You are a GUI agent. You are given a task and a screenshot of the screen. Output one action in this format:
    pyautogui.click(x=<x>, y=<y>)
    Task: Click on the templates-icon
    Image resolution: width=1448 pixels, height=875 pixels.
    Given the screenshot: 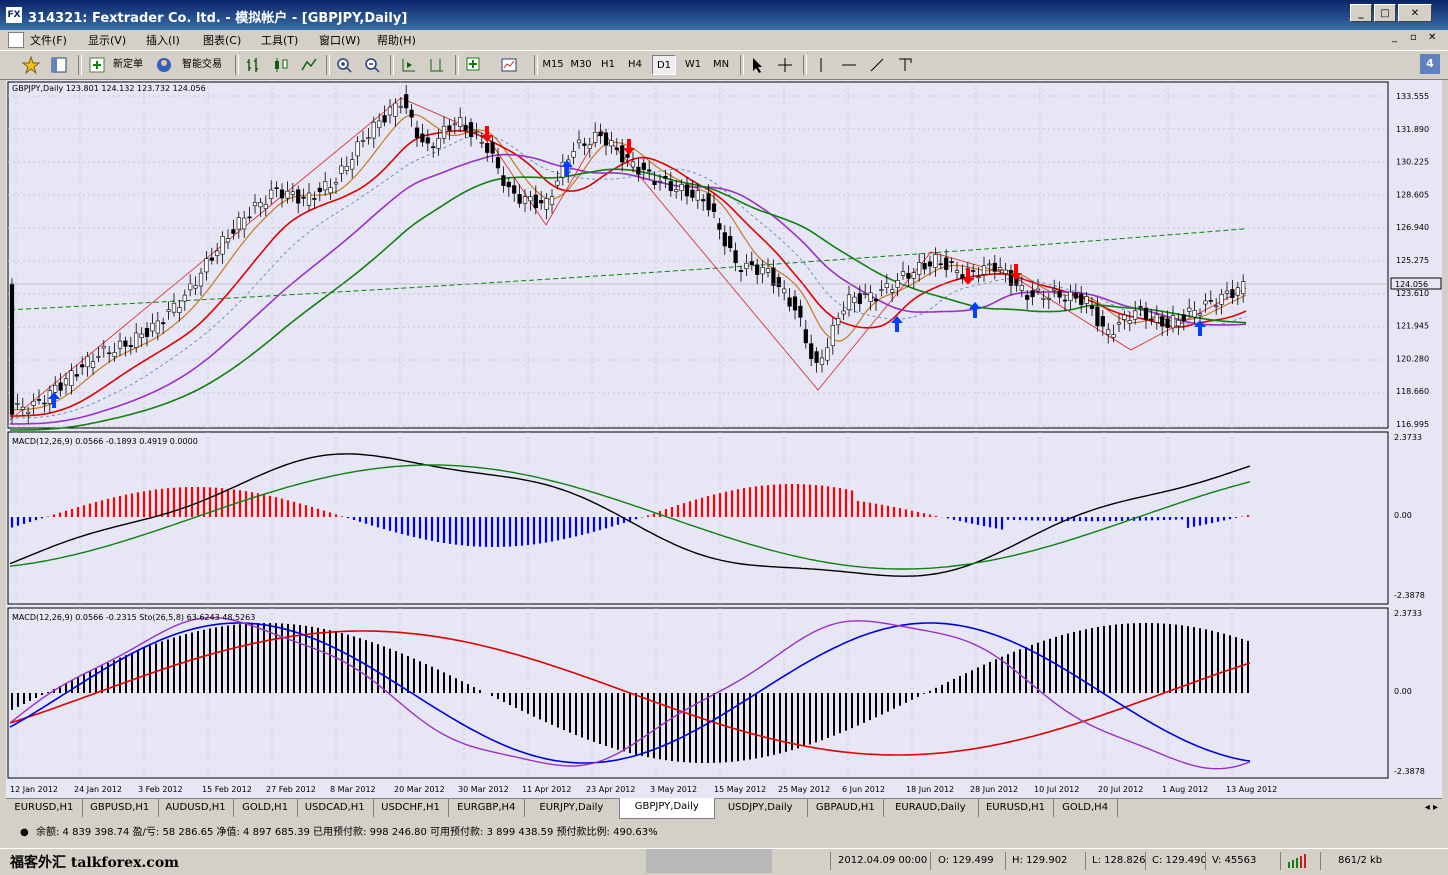 What is the action you would take?
    pyautogui.click(x=509, y=65)
    